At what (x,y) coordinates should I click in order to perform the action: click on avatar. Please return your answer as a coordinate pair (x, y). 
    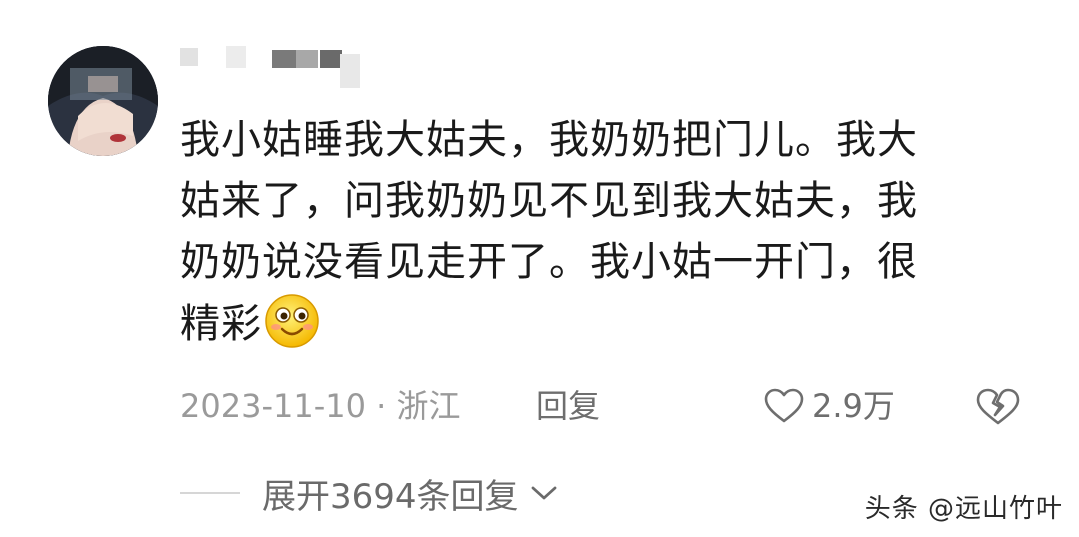
    Looking at the image, I should click on (103, 101).